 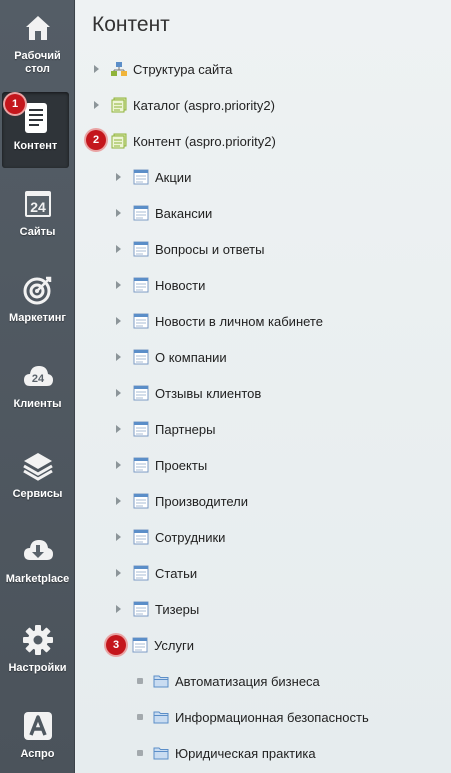 I want to click on sidebar-item-sites: 24 Сайты, so click(x=37, y=213).